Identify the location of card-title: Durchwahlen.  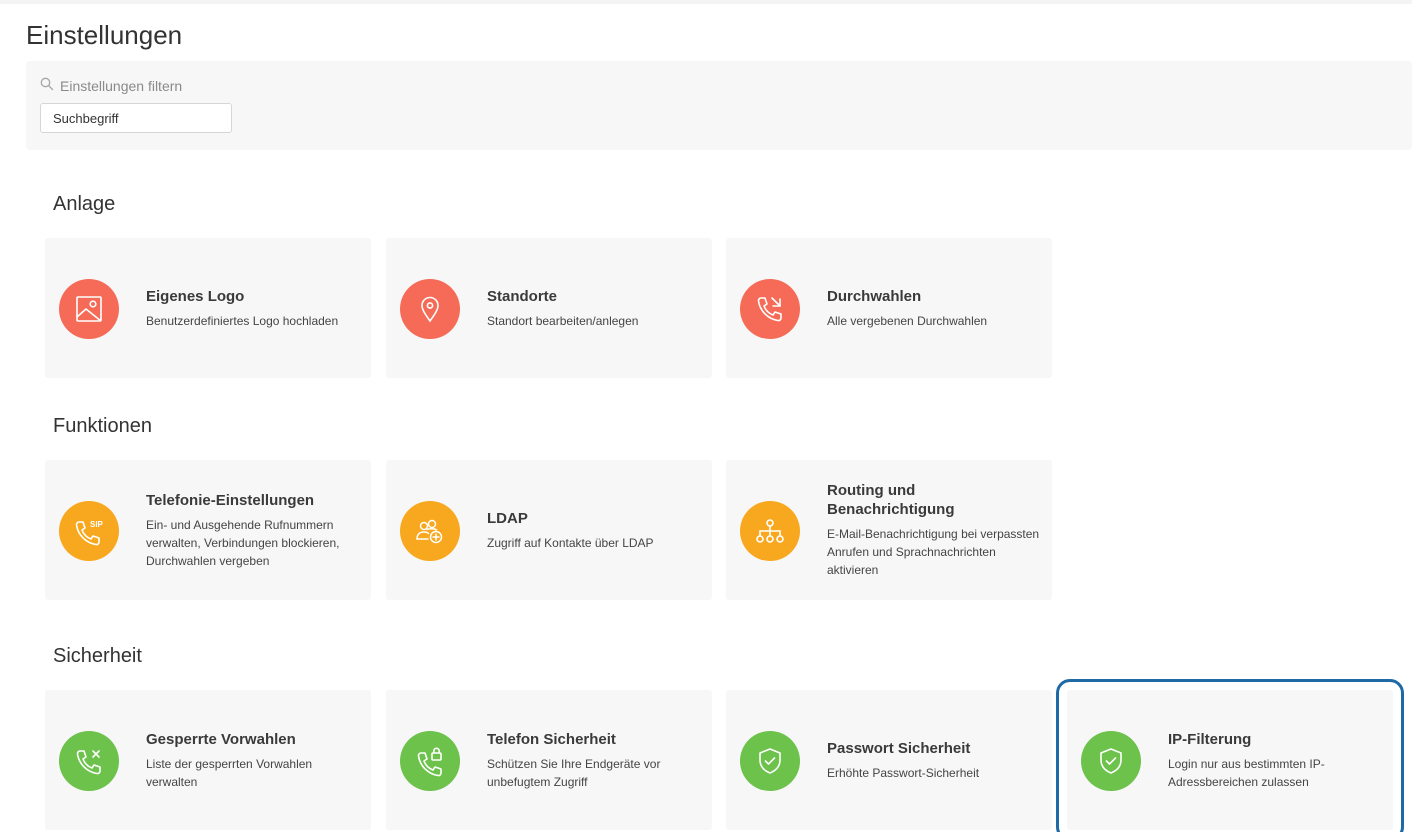
(874, 296).